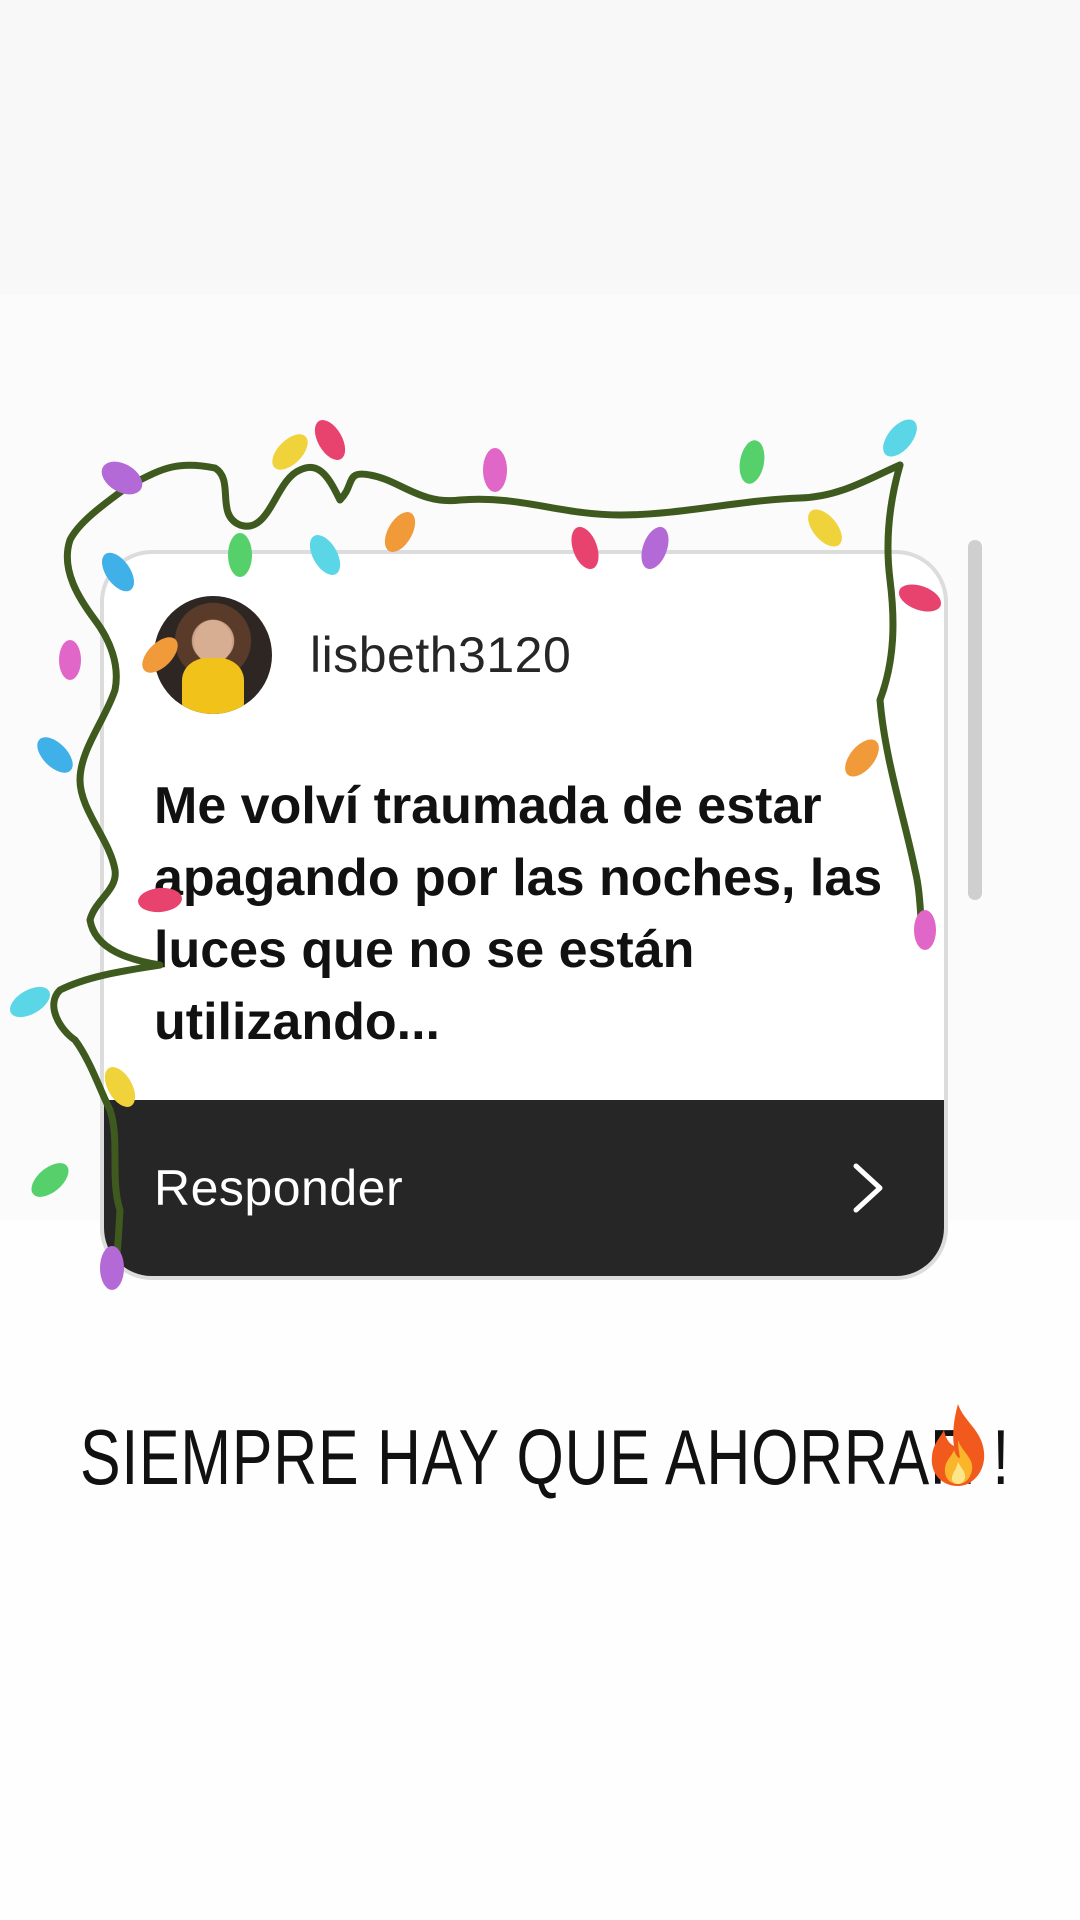  What do you see at coordinates (524, 1188) in the screenshot?
I see `reply-button: Responder` at bounding box center [524, 1188].